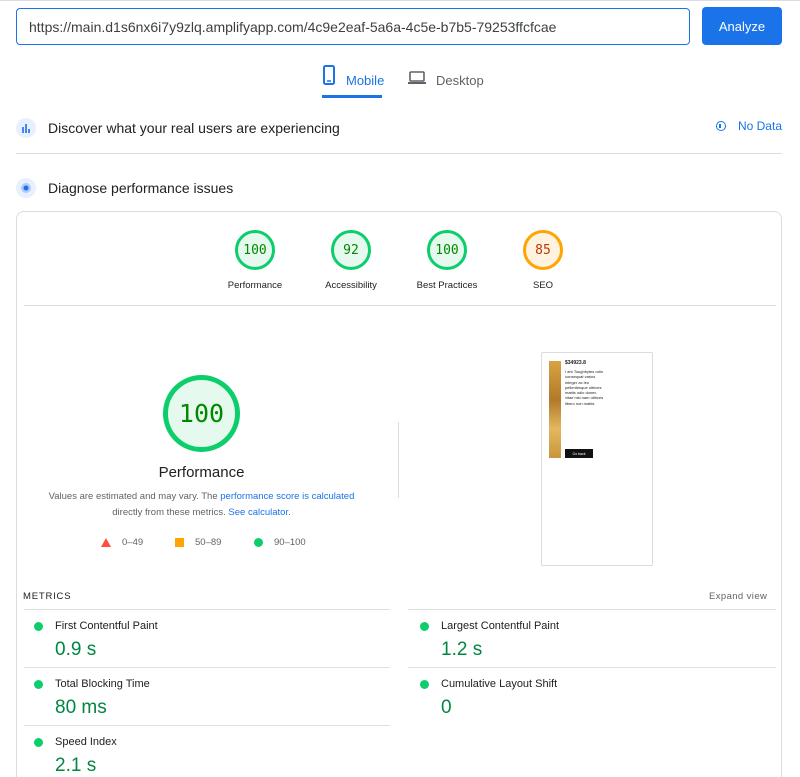 This screenshot has height=777, width=800. Describe the element at coordinates (353, 26) in the screenshot. I see `url-input` at that location.